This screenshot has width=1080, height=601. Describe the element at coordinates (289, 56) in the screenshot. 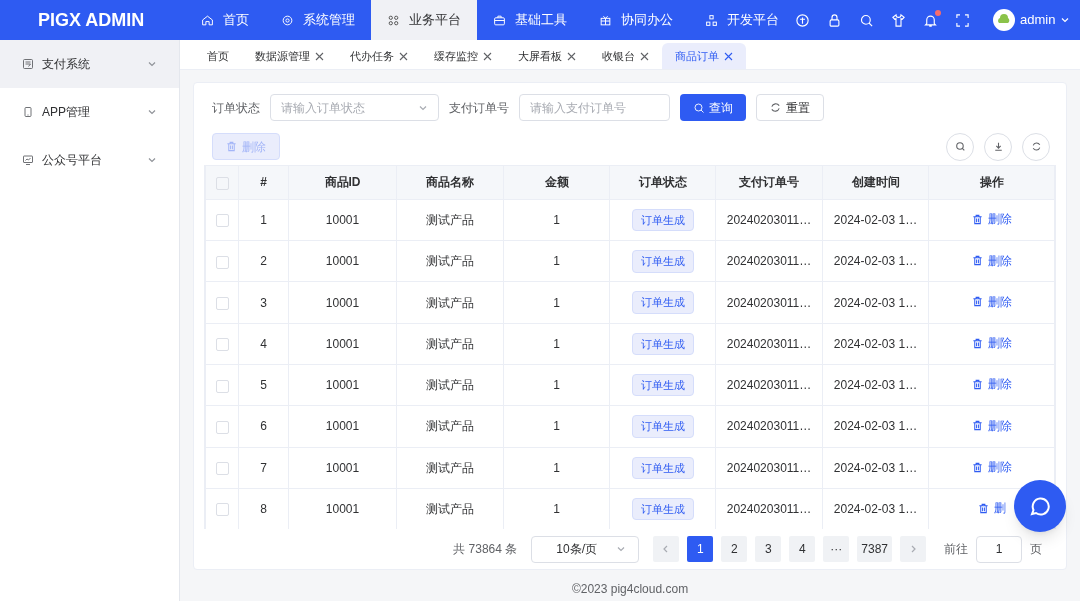

I see `page-tab: 数据源管理` at that location.